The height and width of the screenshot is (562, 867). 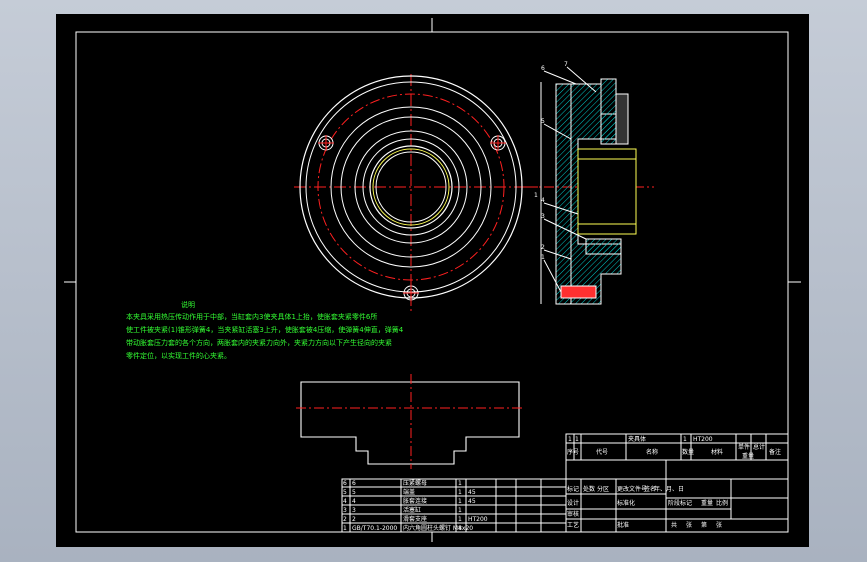 I want to click on bottom-view, so click(x=410, y=421).